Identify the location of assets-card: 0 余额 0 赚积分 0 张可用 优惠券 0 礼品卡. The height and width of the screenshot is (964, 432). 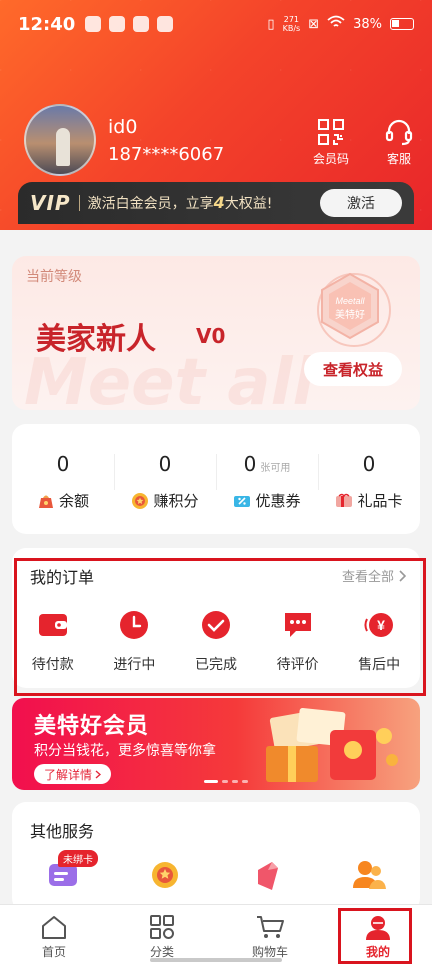
(216, 479).